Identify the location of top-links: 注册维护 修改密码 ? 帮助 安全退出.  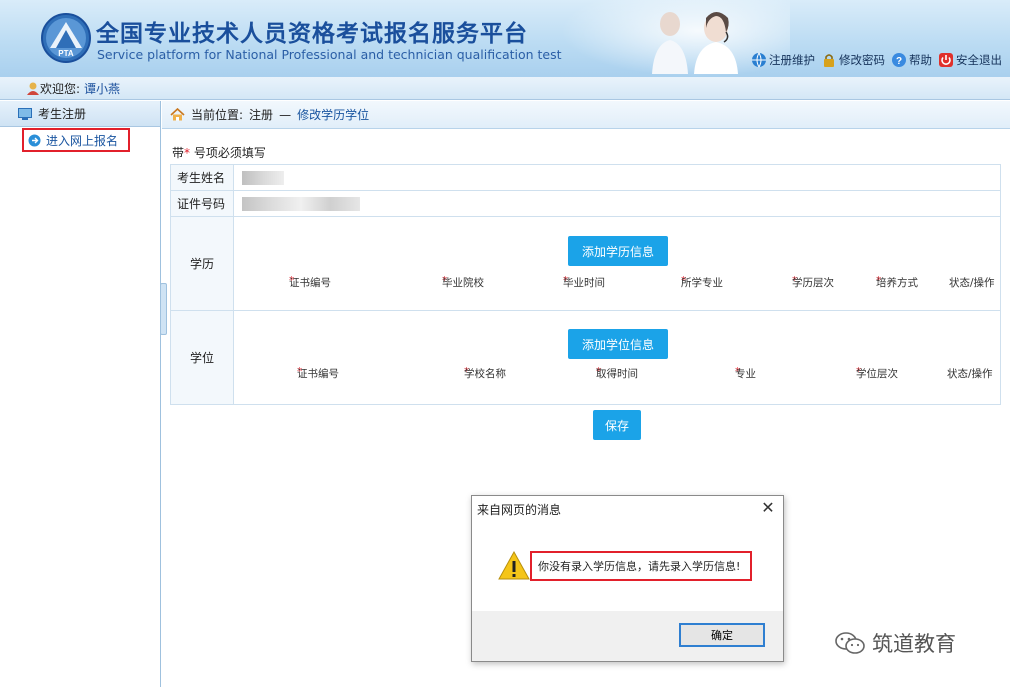
(876, 60).